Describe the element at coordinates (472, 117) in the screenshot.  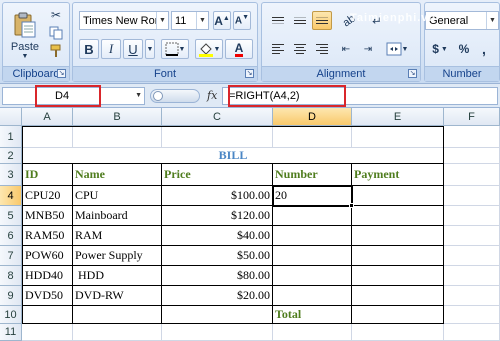
I see `column-header-f: F` at that location.